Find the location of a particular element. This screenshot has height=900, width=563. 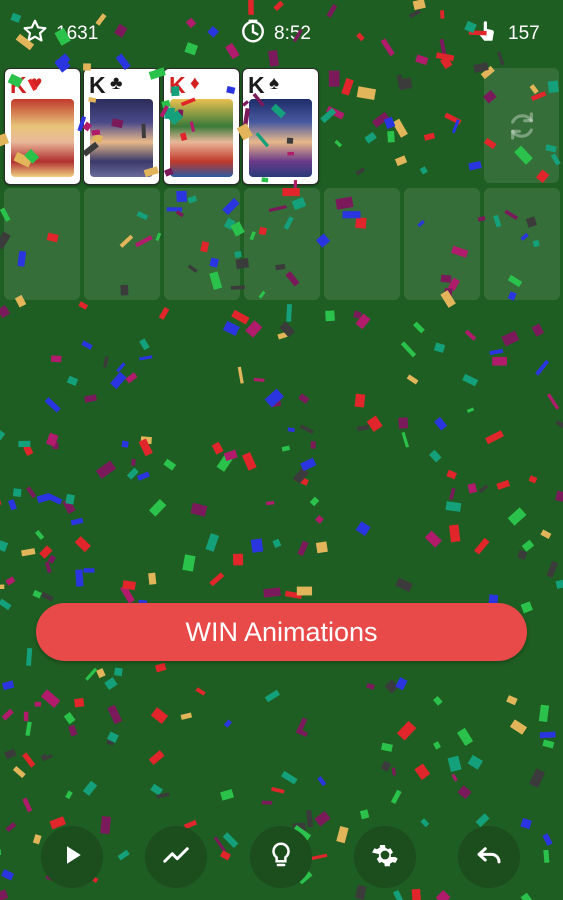

undo-icon is located at coordinates (489, 857).